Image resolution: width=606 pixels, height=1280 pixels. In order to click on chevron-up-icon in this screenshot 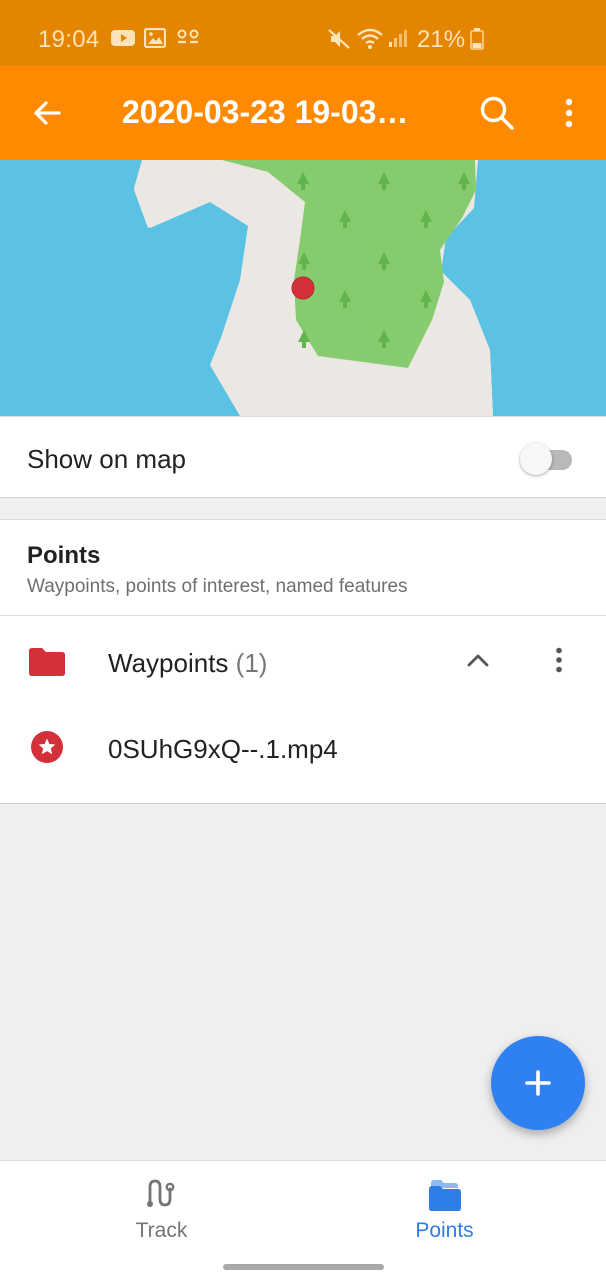, I will do `click(478, 660)`.